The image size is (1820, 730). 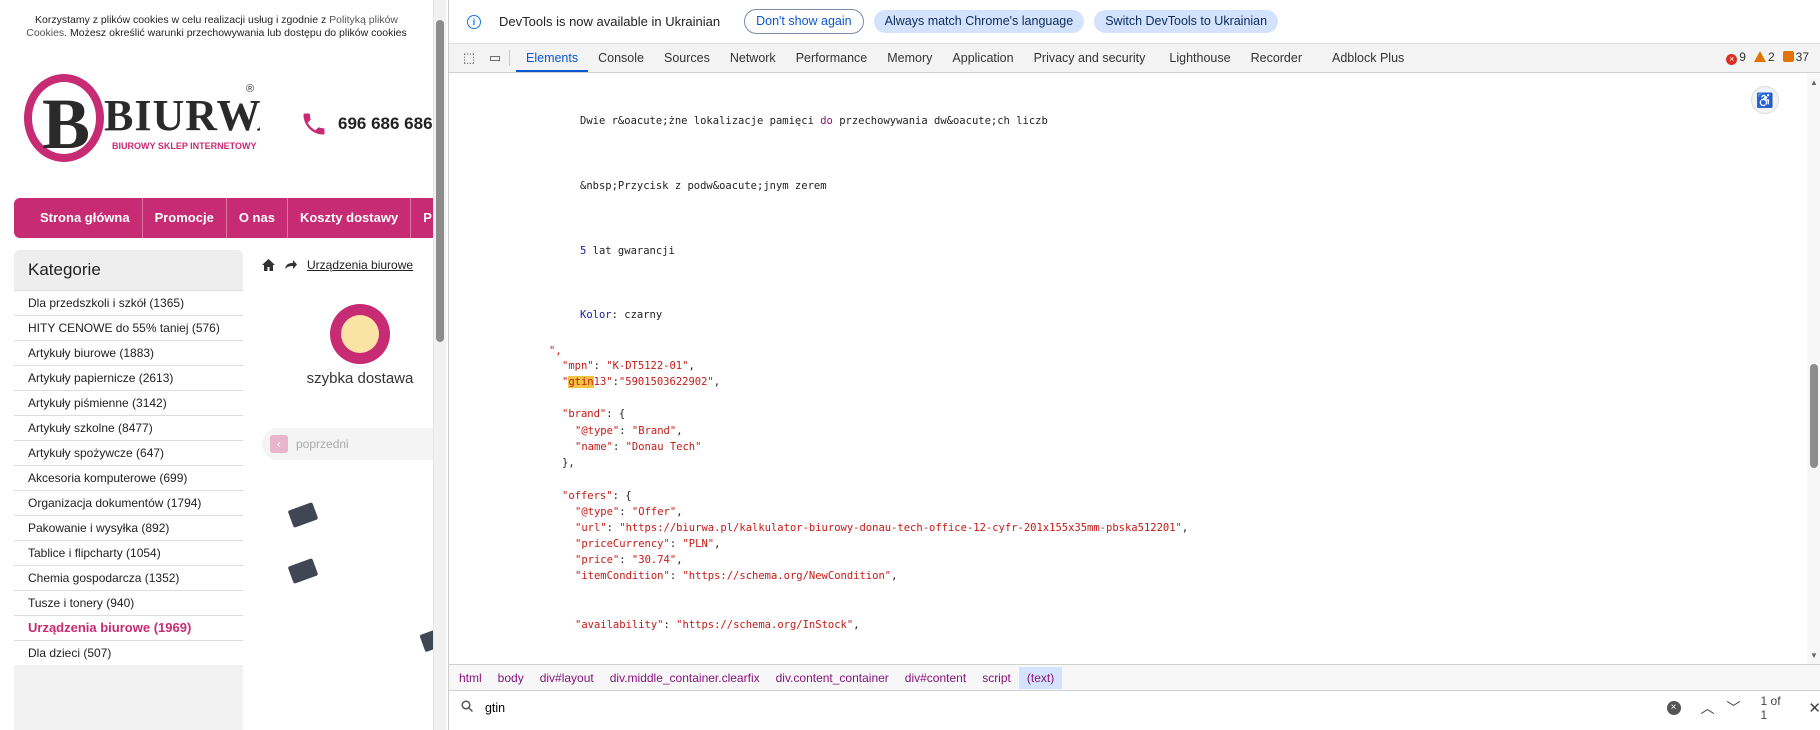 What do you see at coordinates (1734, 708) in the screenshot?
I see `next-match-button: ﹀` at bounding box center [1734, 708].